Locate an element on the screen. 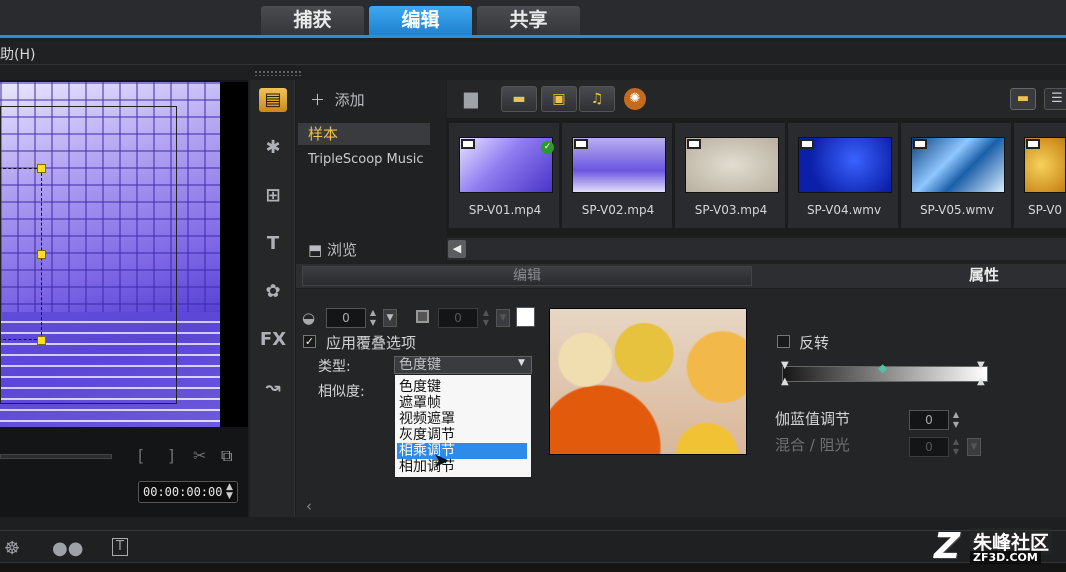  mixer-icon: ☸ is located at coordinates (12, 548).